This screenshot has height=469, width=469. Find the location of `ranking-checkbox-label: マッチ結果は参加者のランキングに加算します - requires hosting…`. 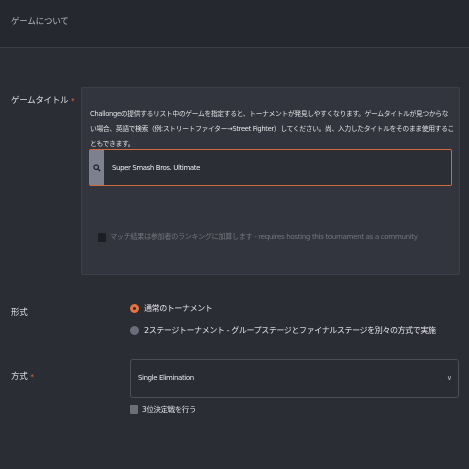

ranking-checkbox-label: マッチ結果は参加者のランキングに加算します - requires hosting… is located at coordinates (264, 236).